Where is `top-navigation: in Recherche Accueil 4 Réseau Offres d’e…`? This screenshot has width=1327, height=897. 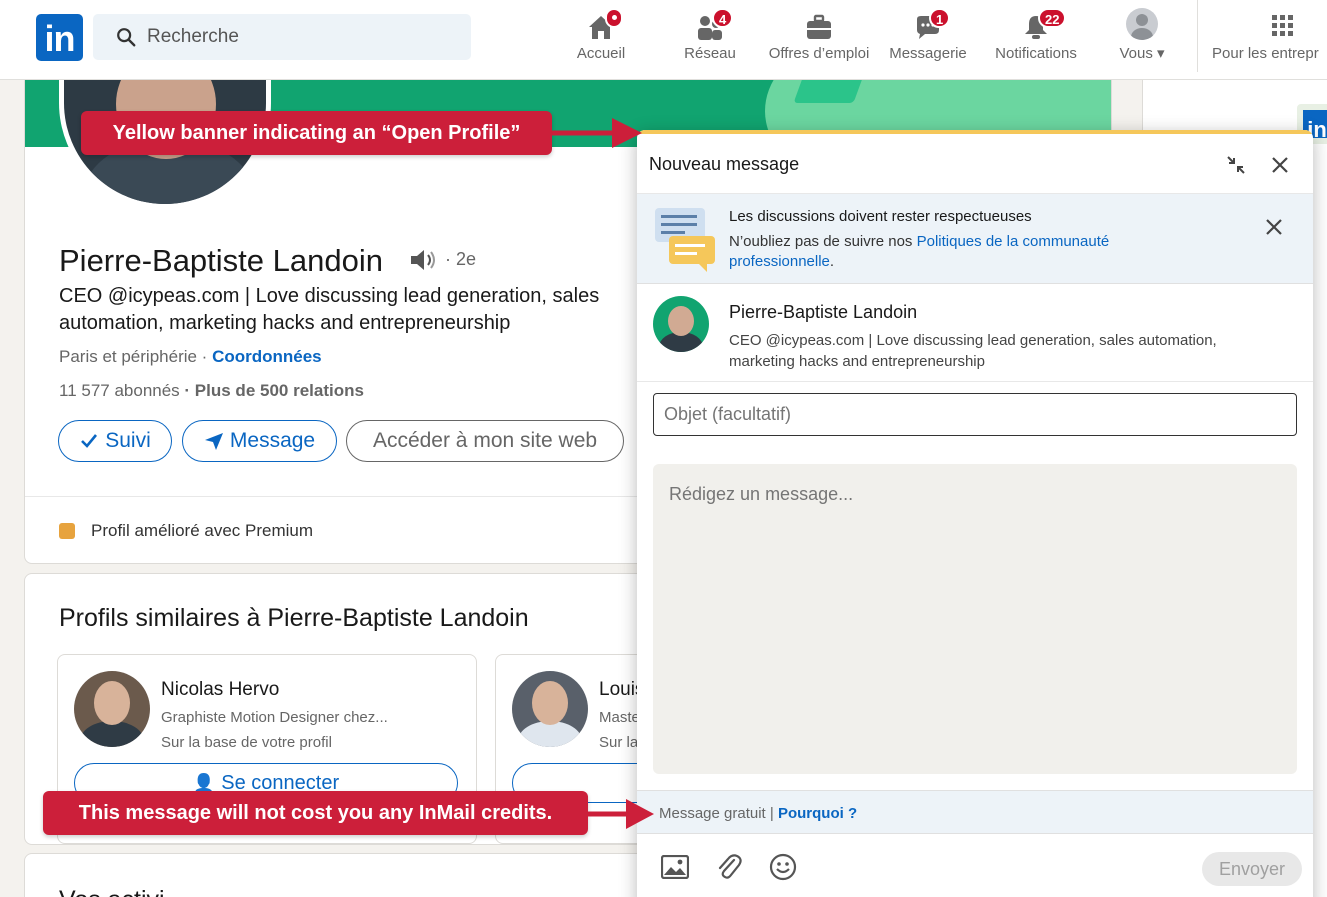 top-navigation: in Recherche Accueil 4 Réseau Offres d’e… is located at coordinates (663, 40).